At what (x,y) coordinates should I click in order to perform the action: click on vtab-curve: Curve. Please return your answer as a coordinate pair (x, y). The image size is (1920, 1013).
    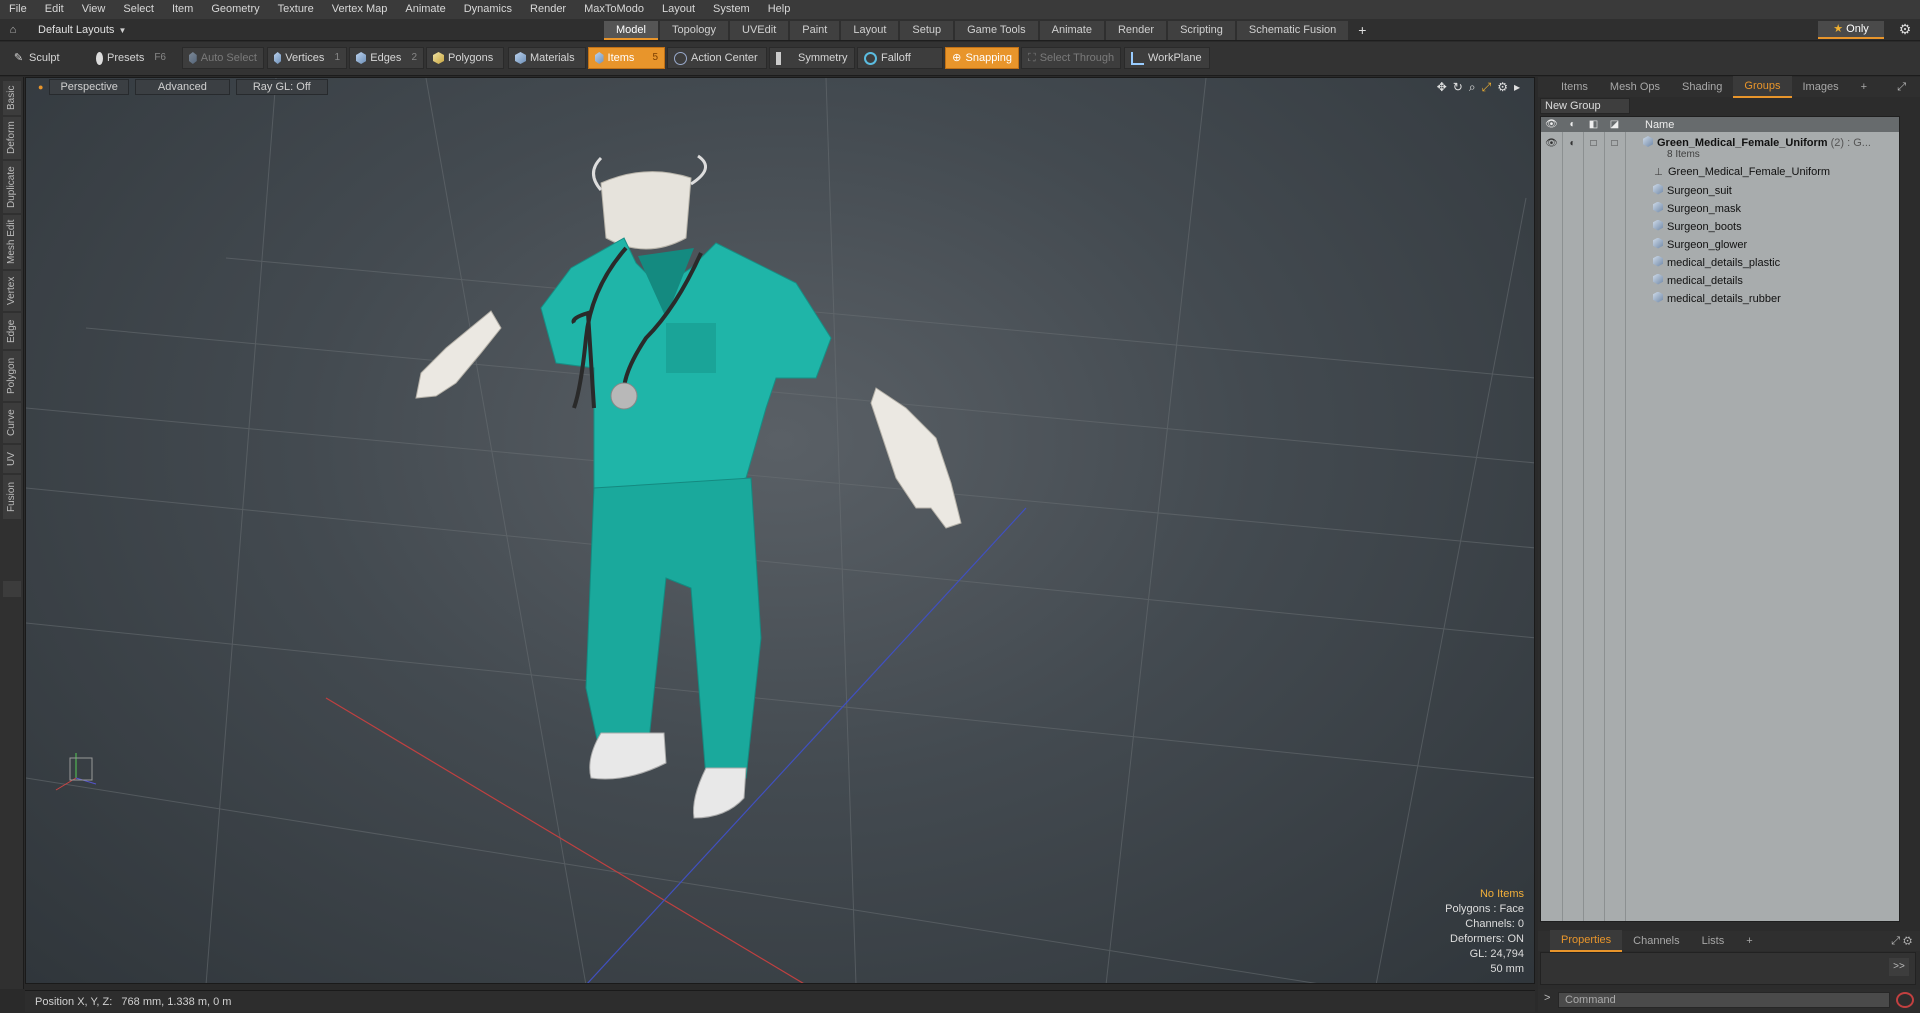
    Looking at the image, I should click on (12, 423).